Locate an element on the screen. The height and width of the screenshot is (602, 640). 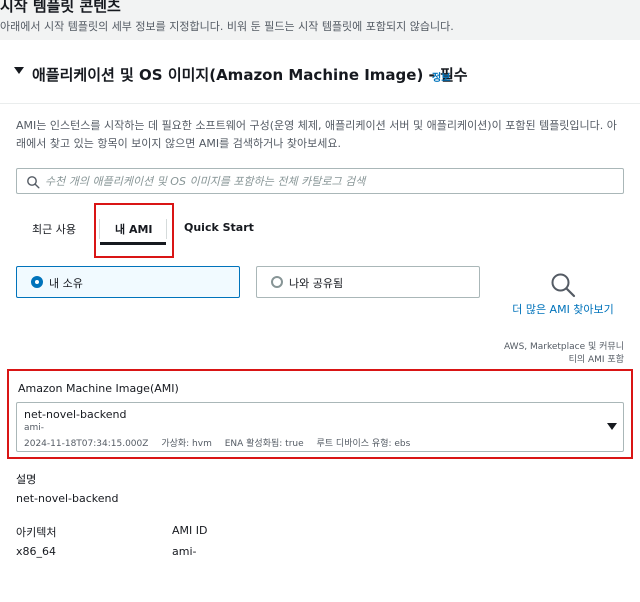
radio-unselected-icon is located at coordinates (277, 282).